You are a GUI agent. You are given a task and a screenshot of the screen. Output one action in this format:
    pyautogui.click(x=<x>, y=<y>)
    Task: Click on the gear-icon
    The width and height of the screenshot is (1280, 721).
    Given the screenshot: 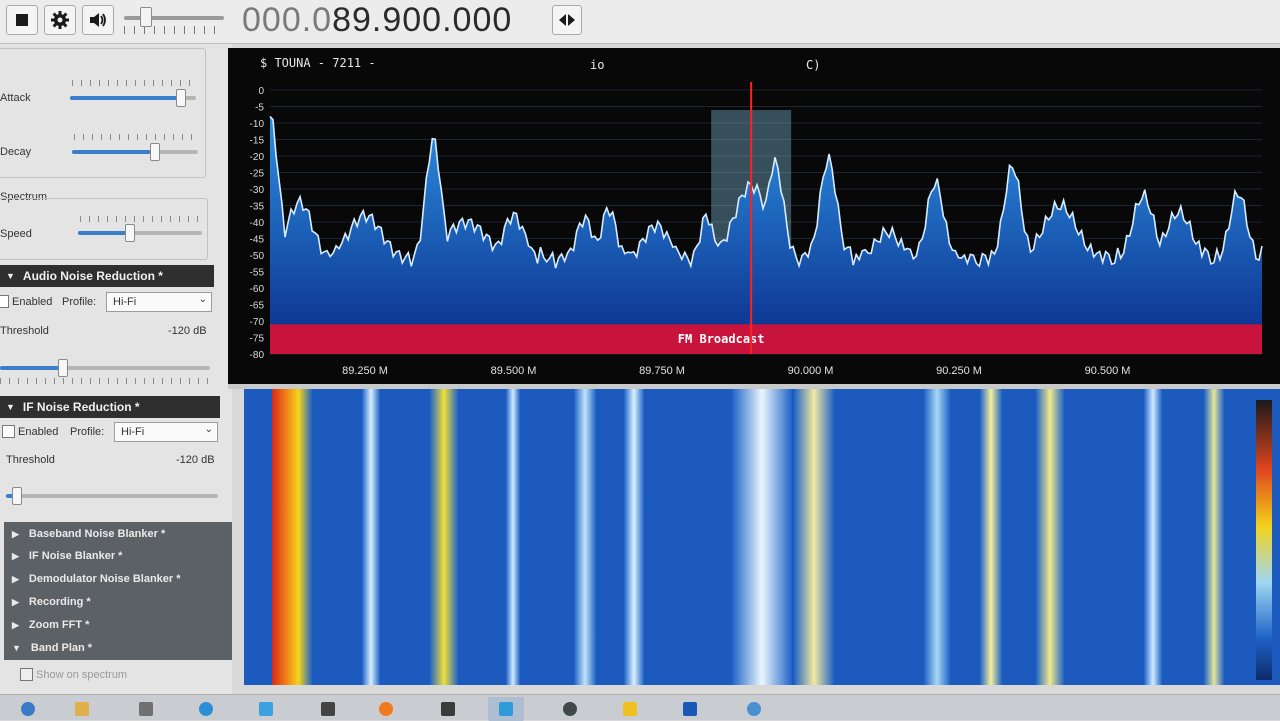 What is the action you would take?
    pyautogui.click(x=60, y=20)
    